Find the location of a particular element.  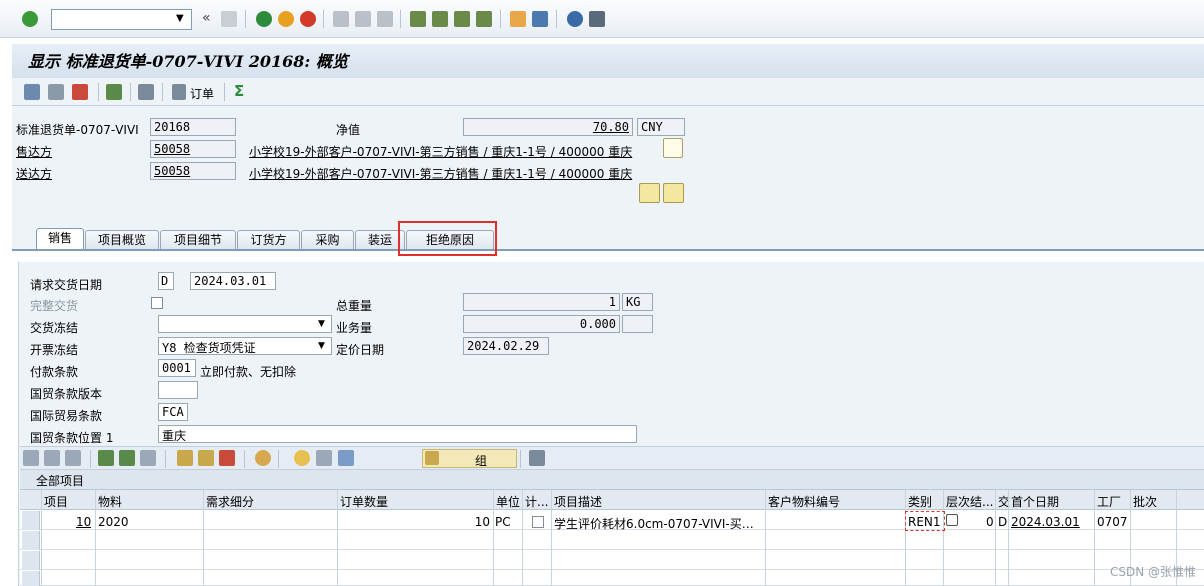

row-deliv: D is located at coordinates (1002, 522).